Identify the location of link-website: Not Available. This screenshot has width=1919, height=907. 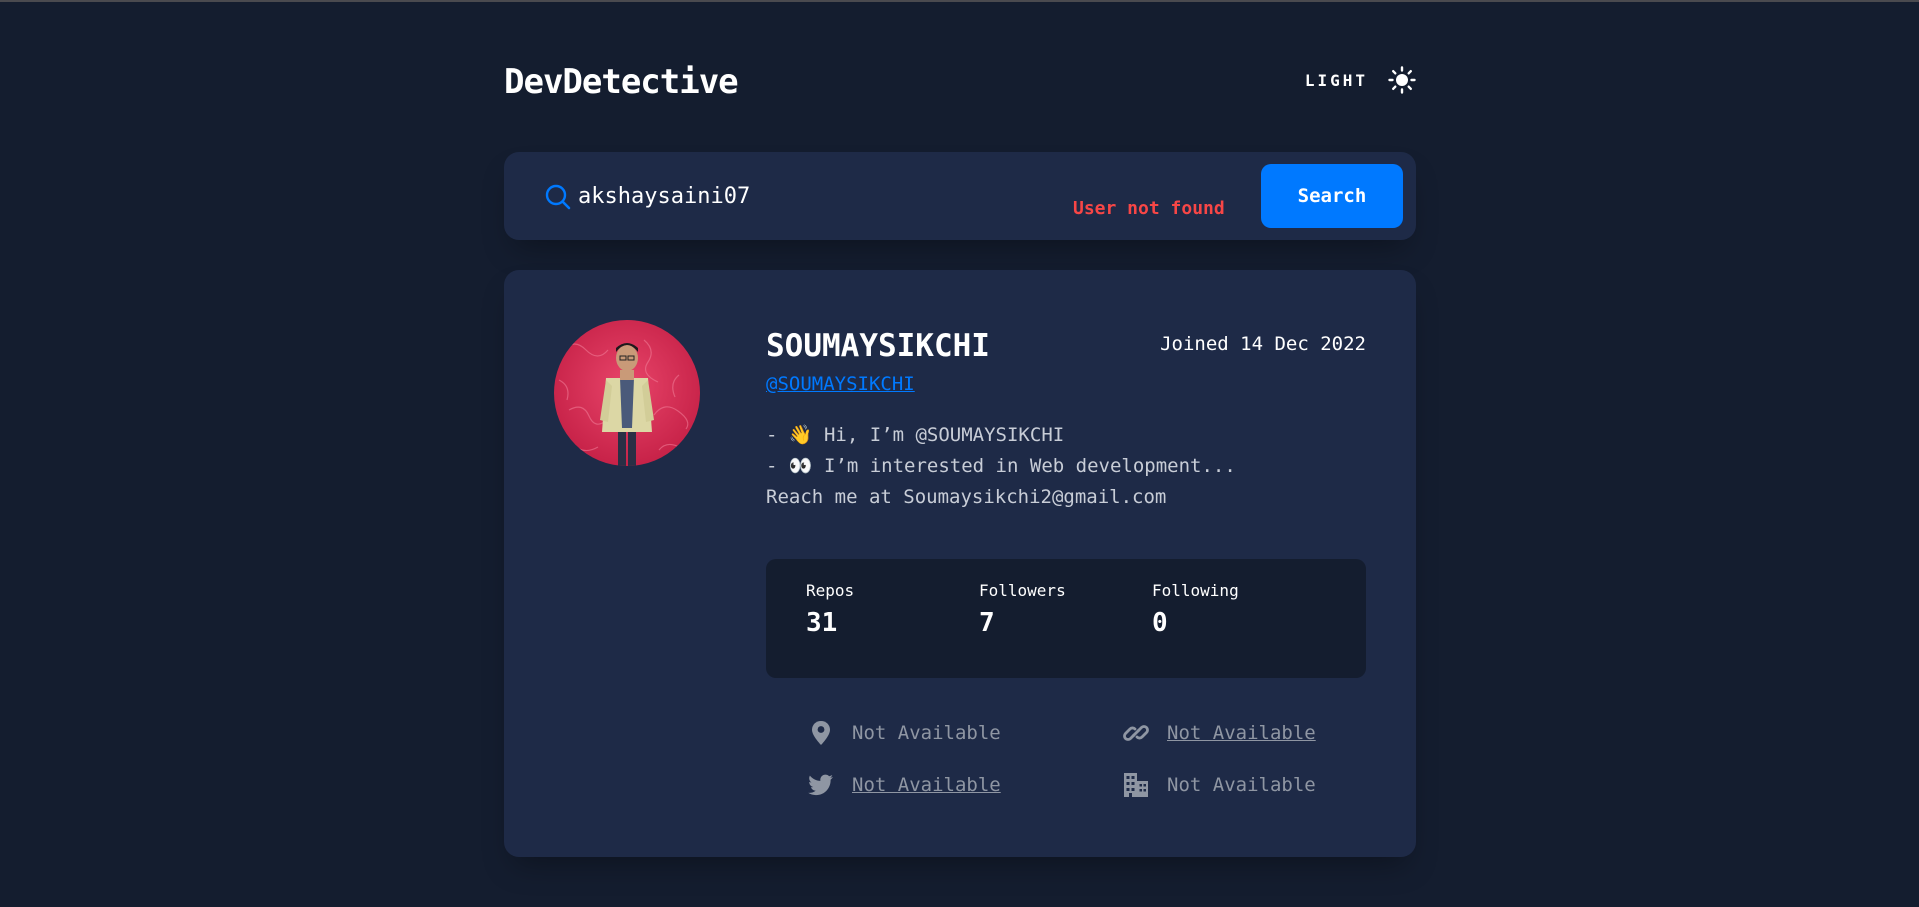
(1219, 733).